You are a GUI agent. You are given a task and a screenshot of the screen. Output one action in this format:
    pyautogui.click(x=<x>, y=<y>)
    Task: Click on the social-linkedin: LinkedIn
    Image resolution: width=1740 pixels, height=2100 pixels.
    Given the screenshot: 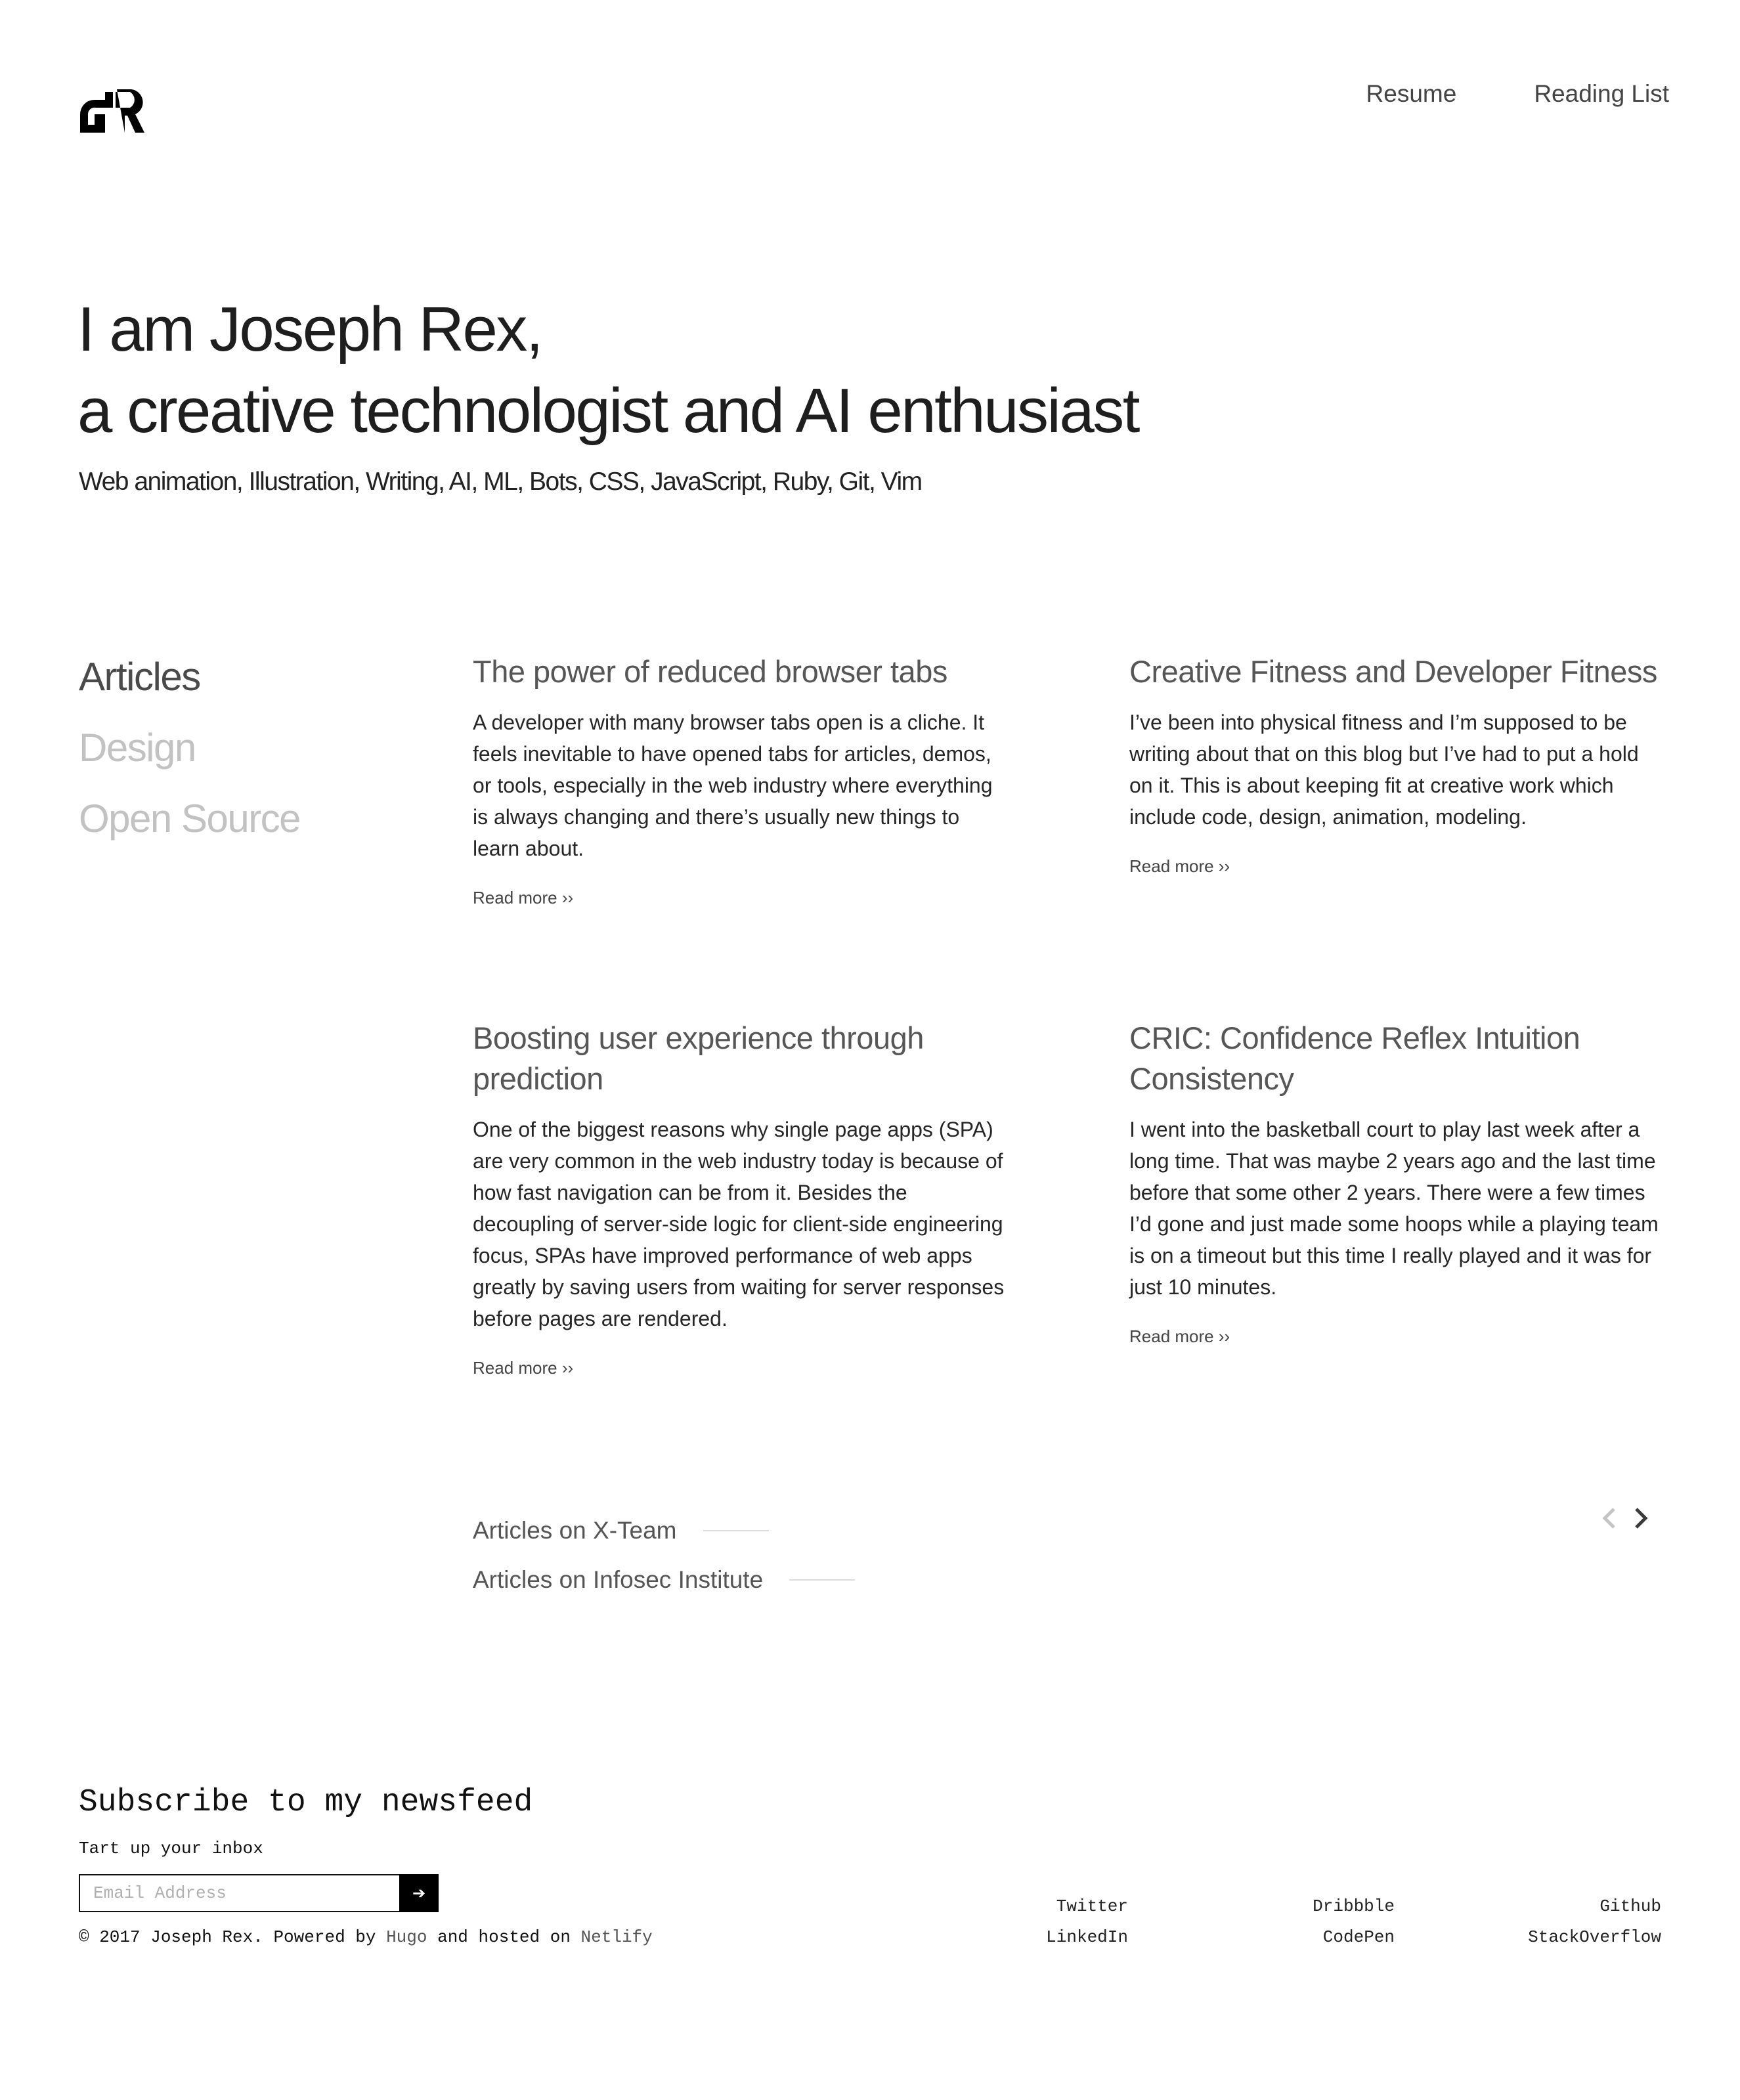 What is the action you would take?
    pyautogui.click(x=1029, y=1937)
    